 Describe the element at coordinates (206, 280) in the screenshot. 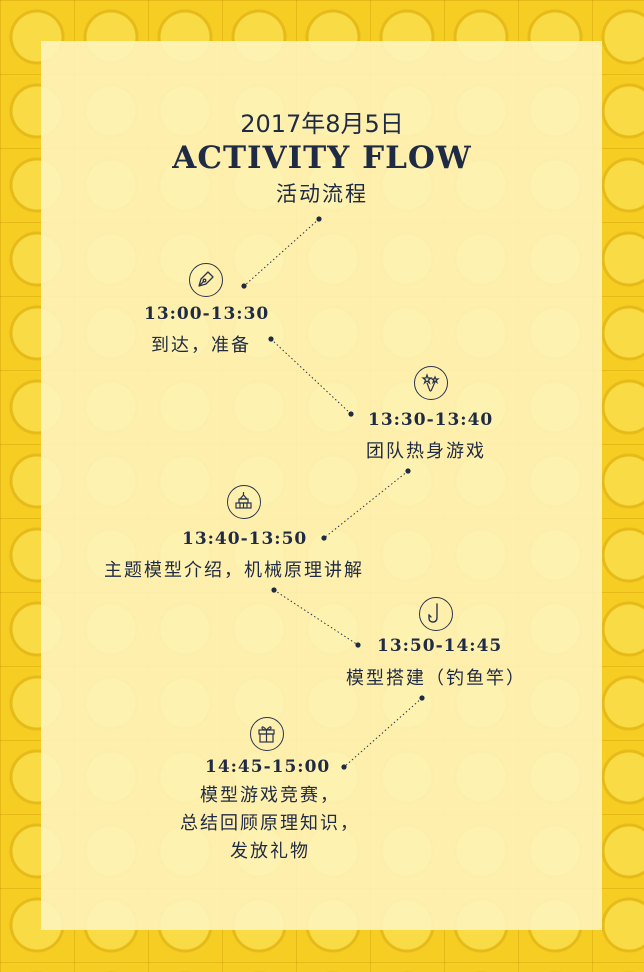

I see `fountain-pen-icon` at that location.